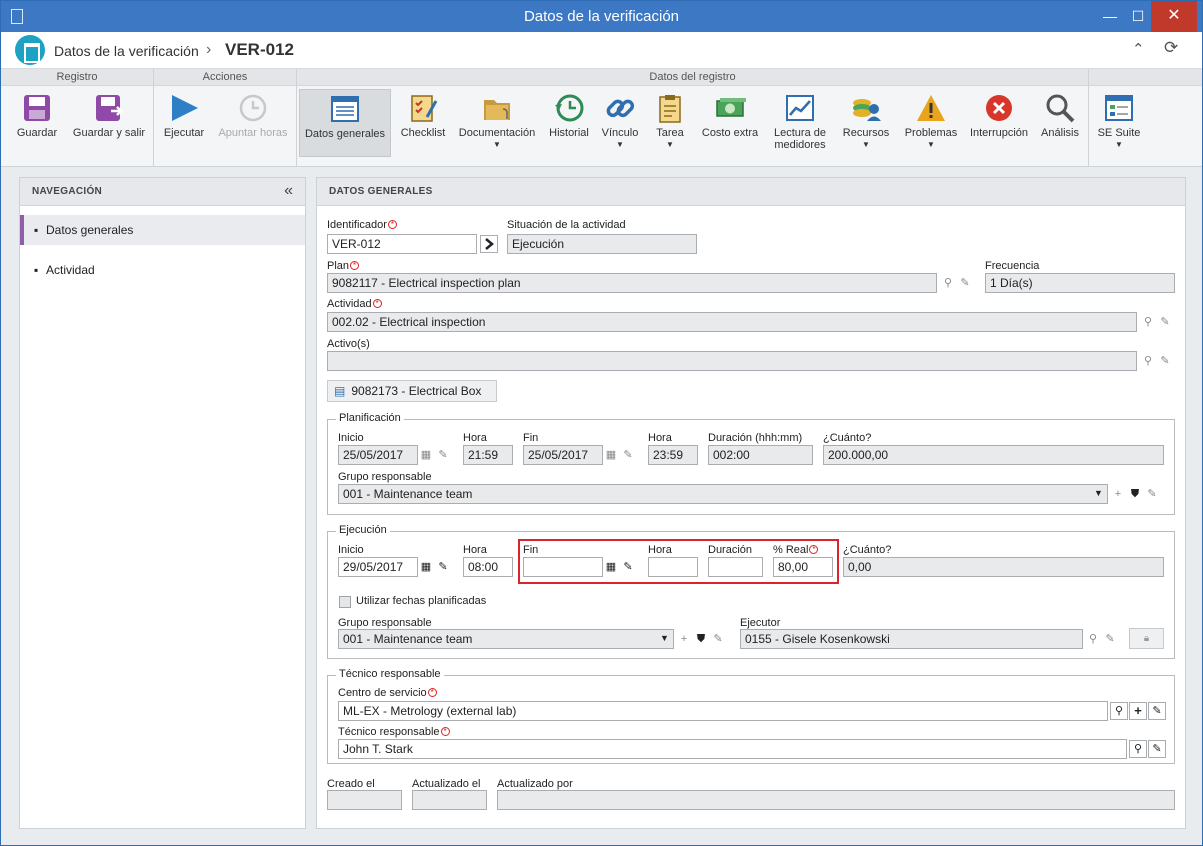 The image size is (1203, 846). Describe the element at coordinates (1003, 567) in the screenshot. I see `exec-cuanto-field: 0,00` at that location.